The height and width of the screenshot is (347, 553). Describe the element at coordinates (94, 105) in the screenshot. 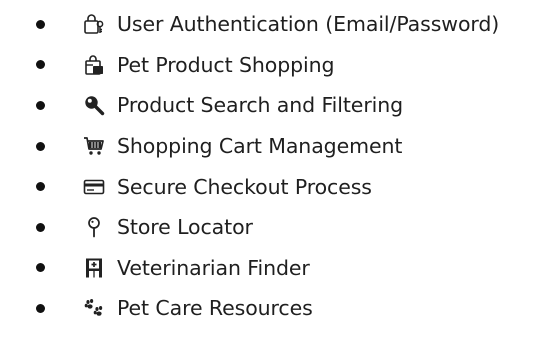

I see `magnifying-glass-icon` at that location.